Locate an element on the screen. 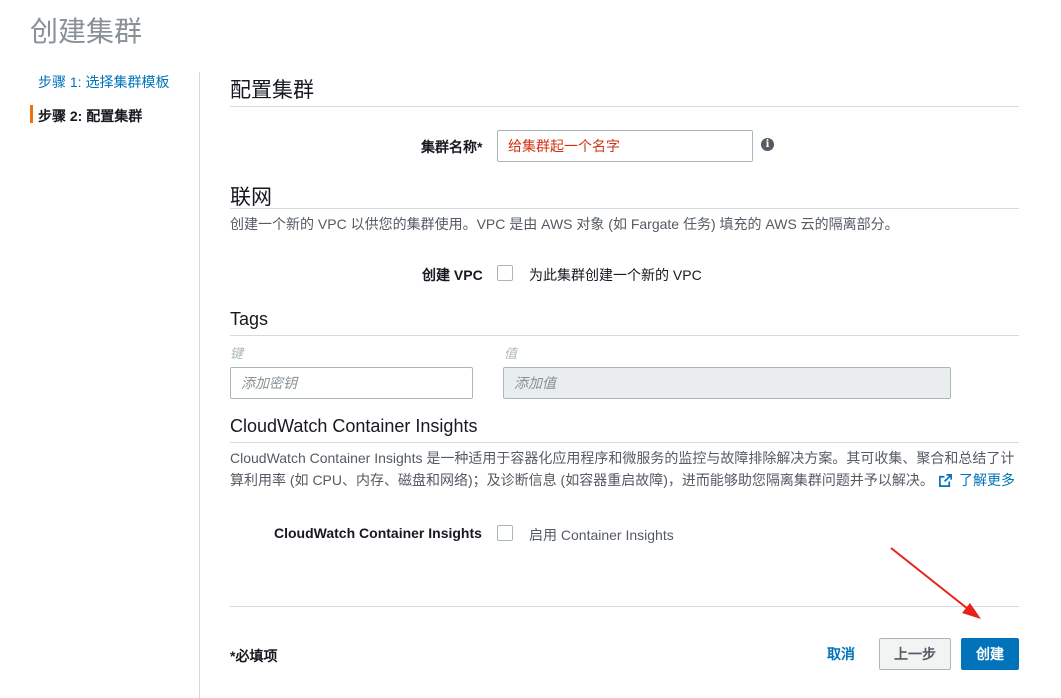 The width and height of the screenshot is (1061, 698). annotation-arrow-icon is located at coordinates (935, 583).